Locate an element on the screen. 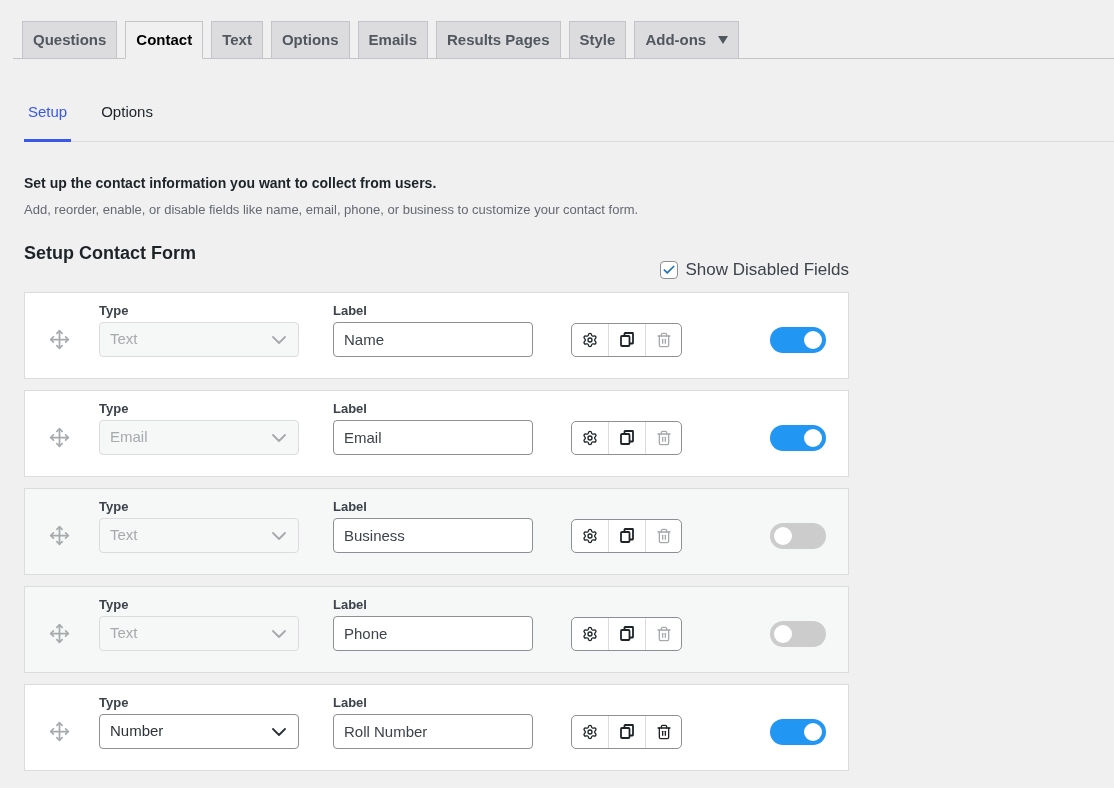 The height and width of the screenshot is (788, 1114). label-input: Roll Number is located at coordinates (433, 731).